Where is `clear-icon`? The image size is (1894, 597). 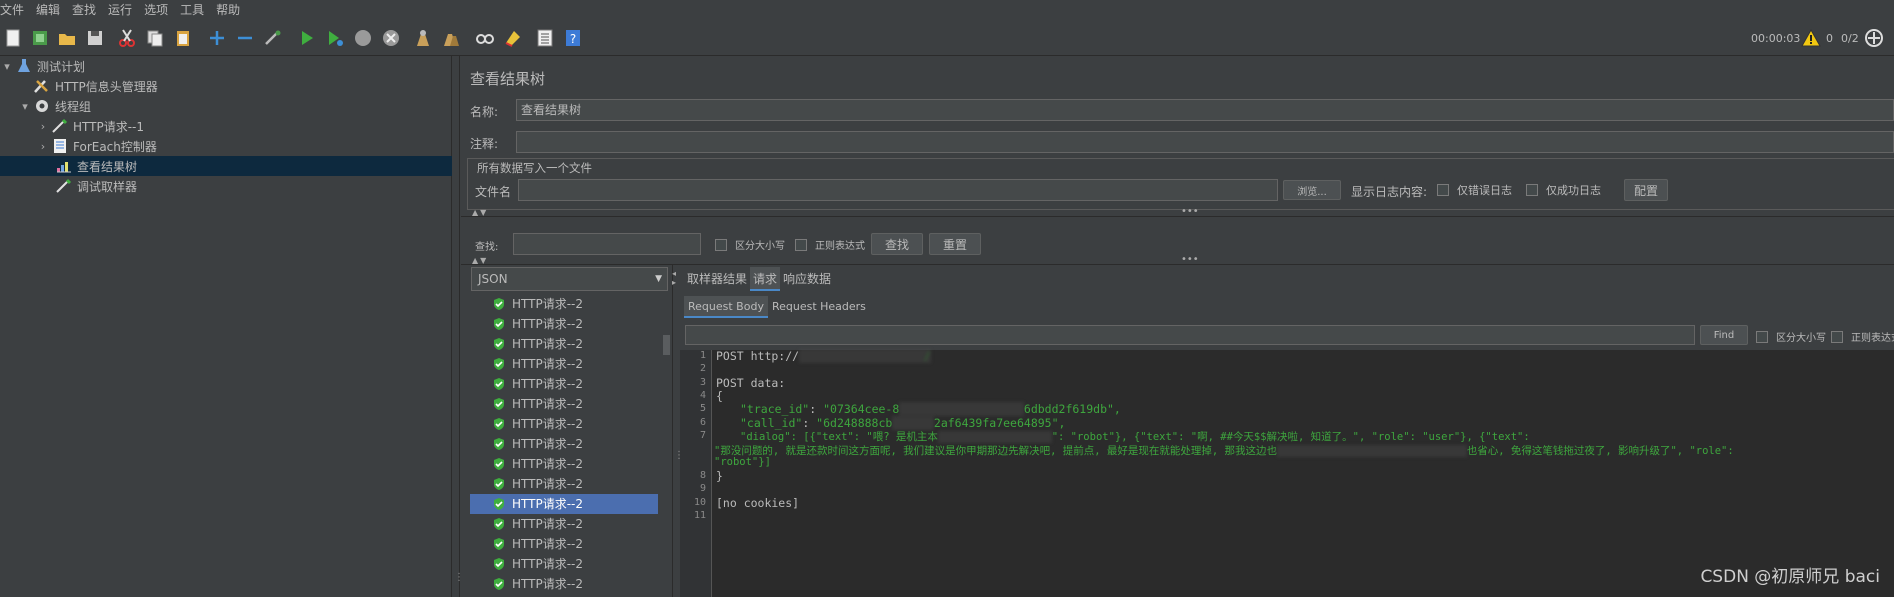
clear-icon is located at coordinates (423, 38).